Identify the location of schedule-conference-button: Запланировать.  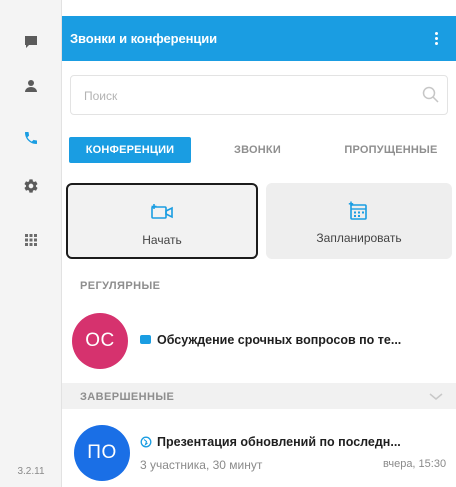
(359, 221).